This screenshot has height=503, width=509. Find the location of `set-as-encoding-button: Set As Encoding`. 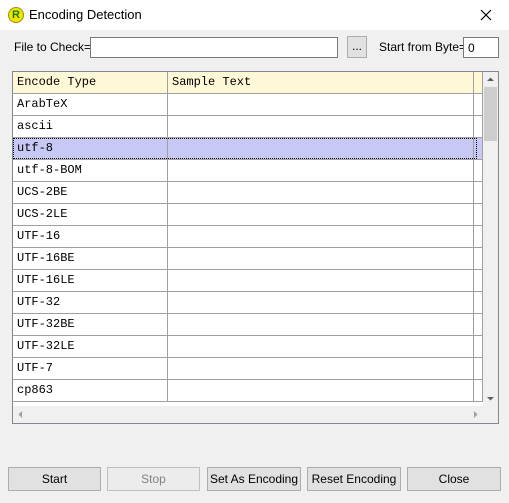

set-as-encoding-button: Set As Encoding is located at coordinates (254, 479).